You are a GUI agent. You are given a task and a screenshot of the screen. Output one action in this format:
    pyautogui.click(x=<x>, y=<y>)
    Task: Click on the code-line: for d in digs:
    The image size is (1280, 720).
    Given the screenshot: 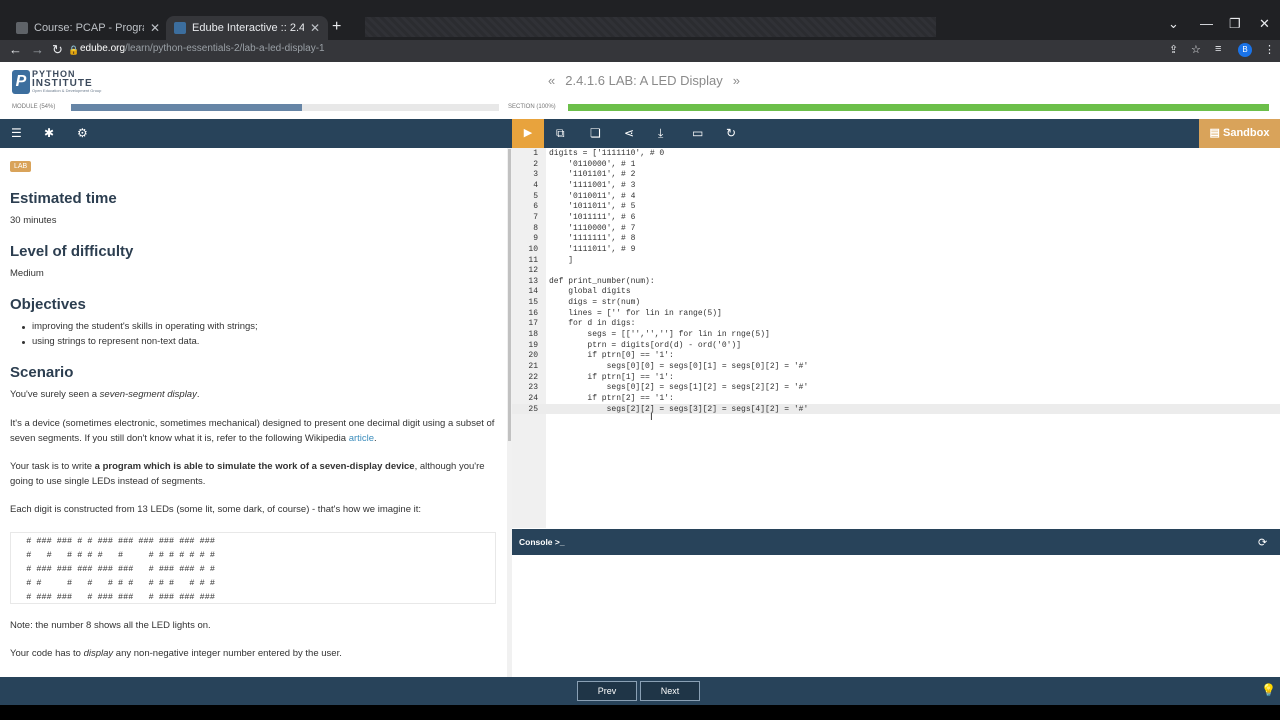 What is the action you would take?
    pyautogui.click(x=592, y=323)
    